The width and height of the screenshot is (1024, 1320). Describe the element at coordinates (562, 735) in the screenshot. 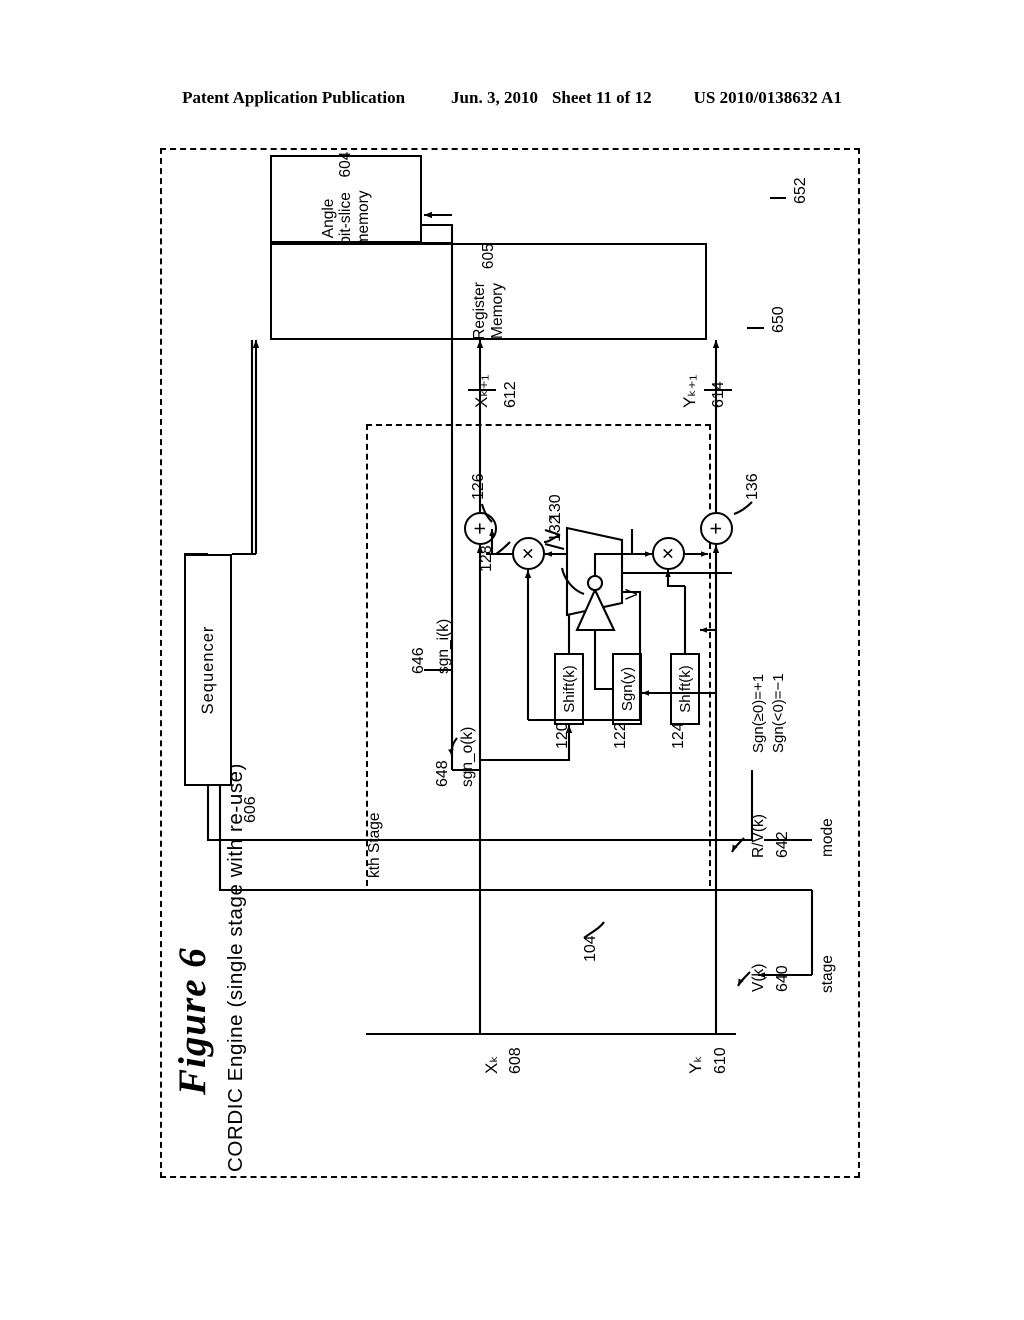

I see `shift-k-top-ref: 120` at that location.